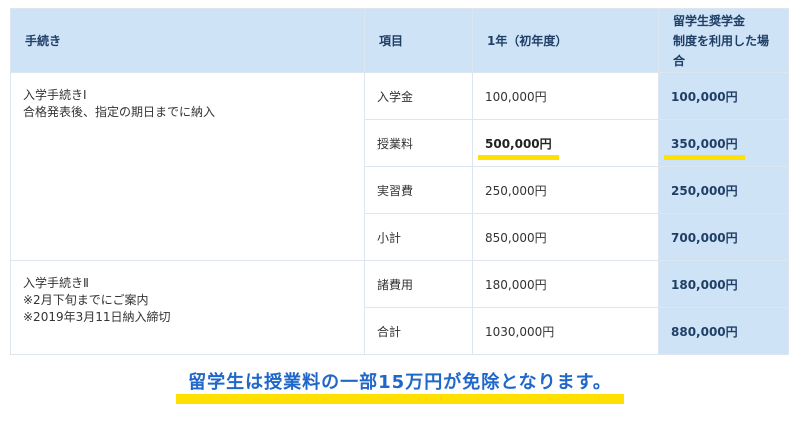  I want to click on procedure-note: 合格発表後、指定の期日までに納入, so click(119, 112).